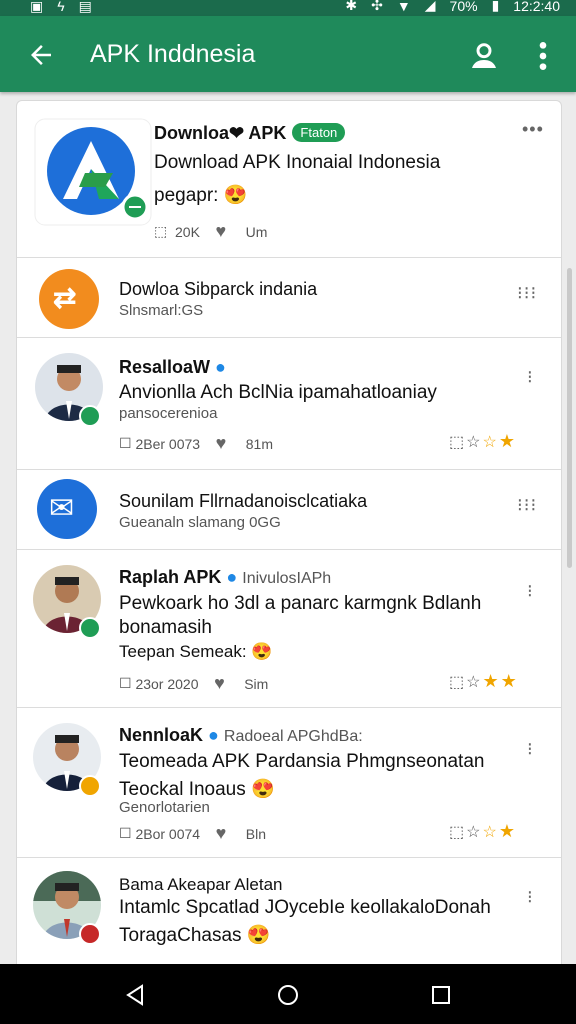 This screenshot has height=1024, width=576. I want to click on like-icon: ⬚, so click(160, 231).